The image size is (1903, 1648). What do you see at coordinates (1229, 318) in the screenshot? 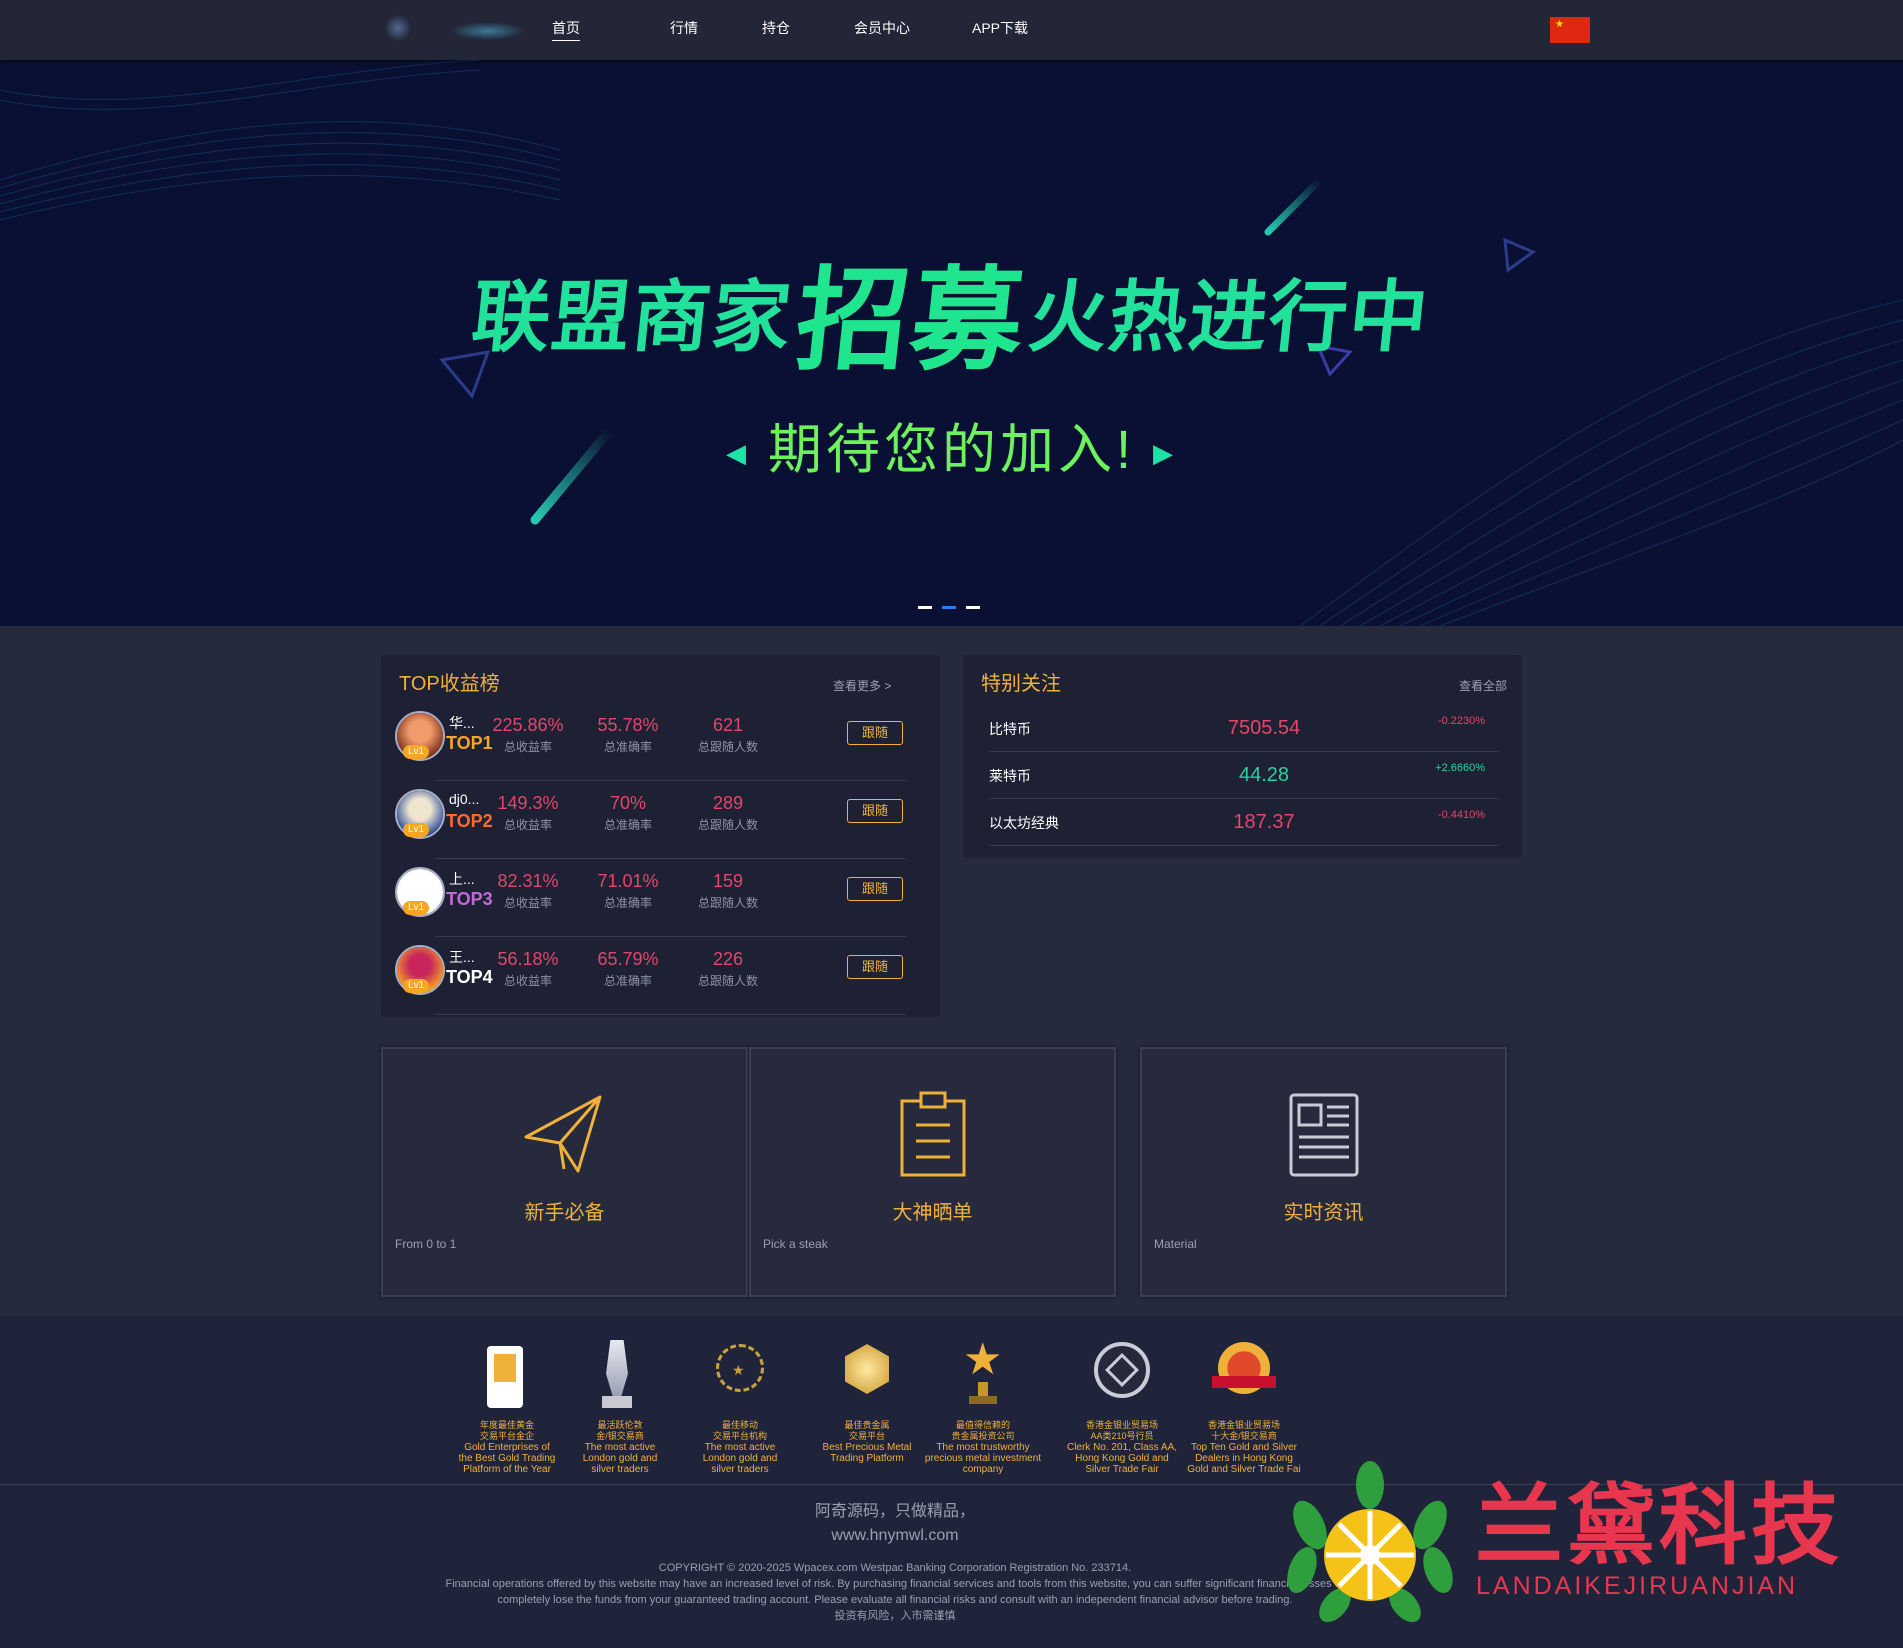
I see `banner-headline-part-3: 火热进行中` at bounding box center [1229, 318].